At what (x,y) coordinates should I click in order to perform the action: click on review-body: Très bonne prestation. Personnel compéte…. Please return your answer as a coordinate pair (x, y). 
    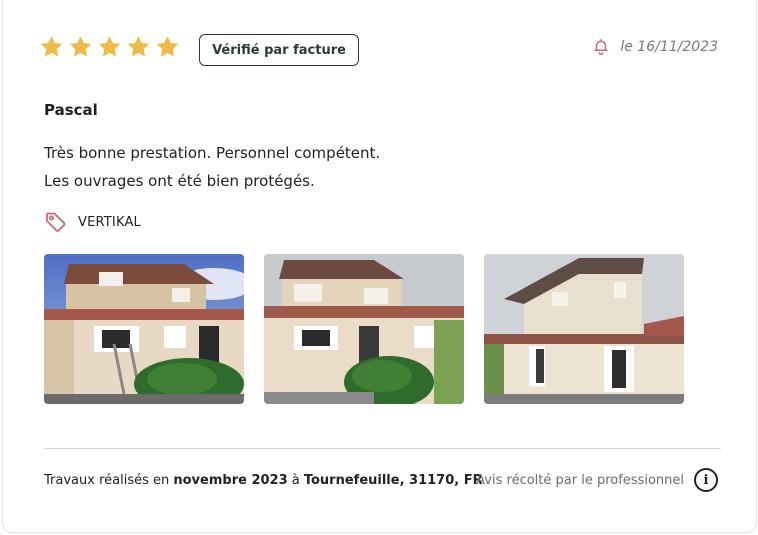
    Looking at the image, I should click on (212, 167).